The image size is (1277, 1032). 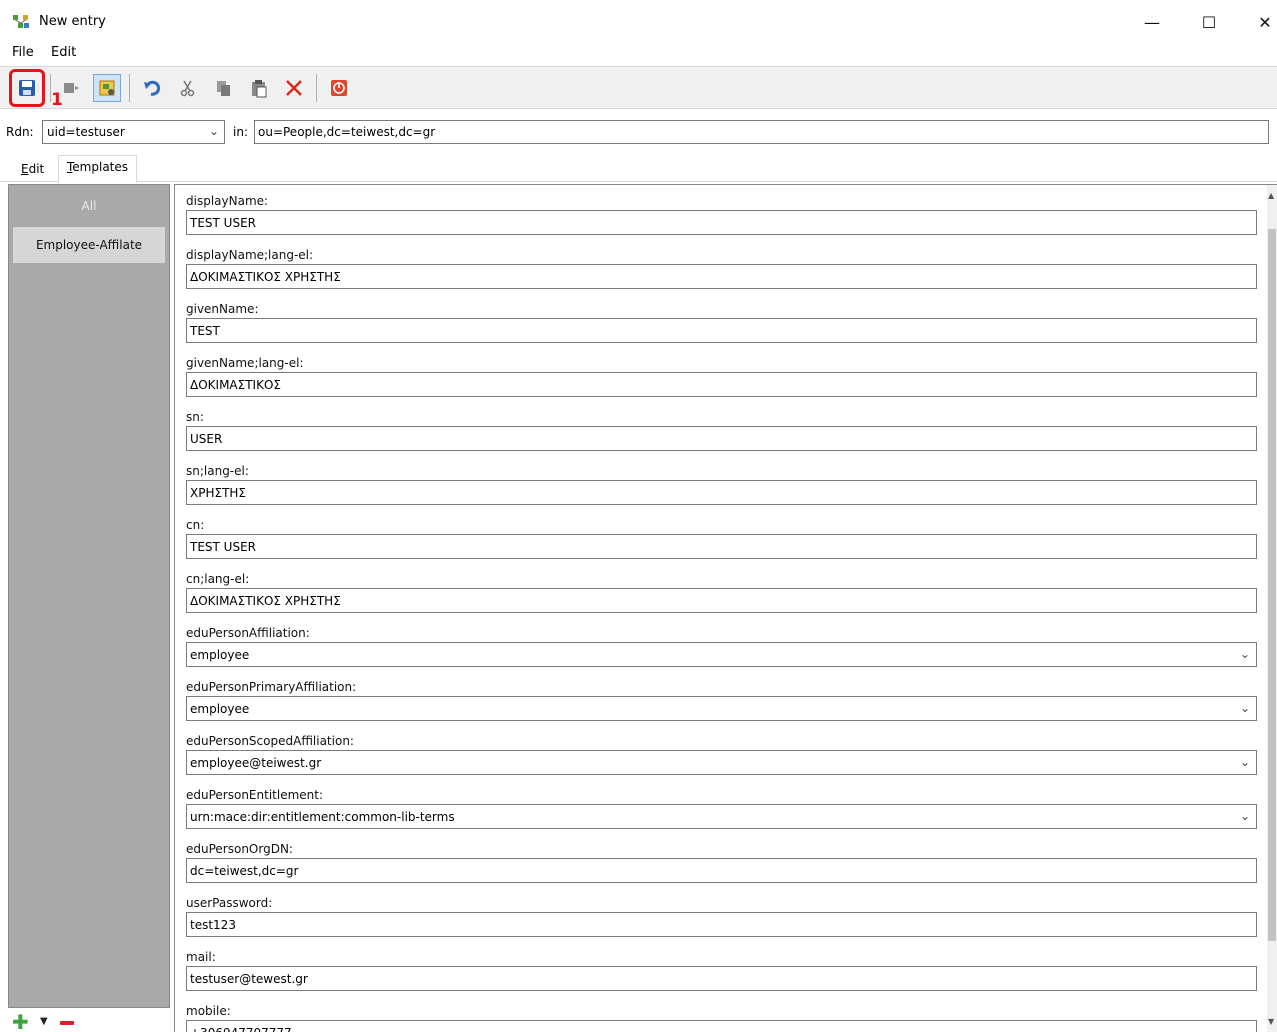 What do you see at coordinates (721, 492) in the screenshot?
I see `field-input: ΧΡΗΣΤΗΣ` at bounding box center [721, 492].